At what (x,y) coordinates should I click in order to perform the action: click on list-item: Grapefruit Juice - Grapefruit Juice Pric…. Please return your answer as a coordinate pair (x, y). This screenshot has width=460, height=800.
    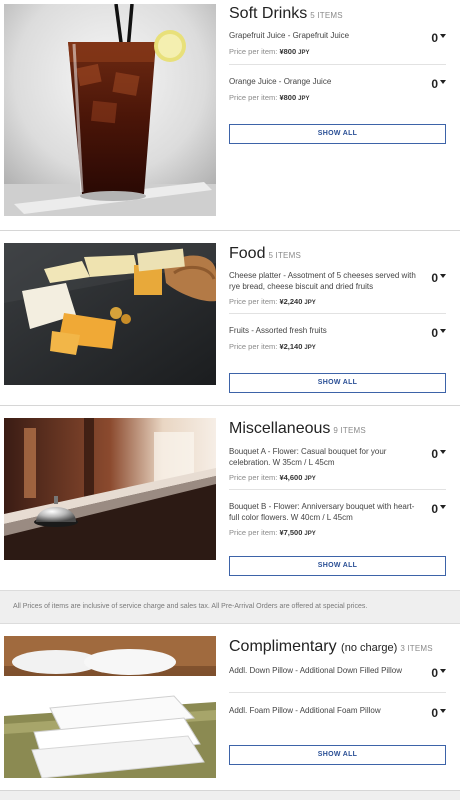
    Looking at the image, I should click on (337, 43).